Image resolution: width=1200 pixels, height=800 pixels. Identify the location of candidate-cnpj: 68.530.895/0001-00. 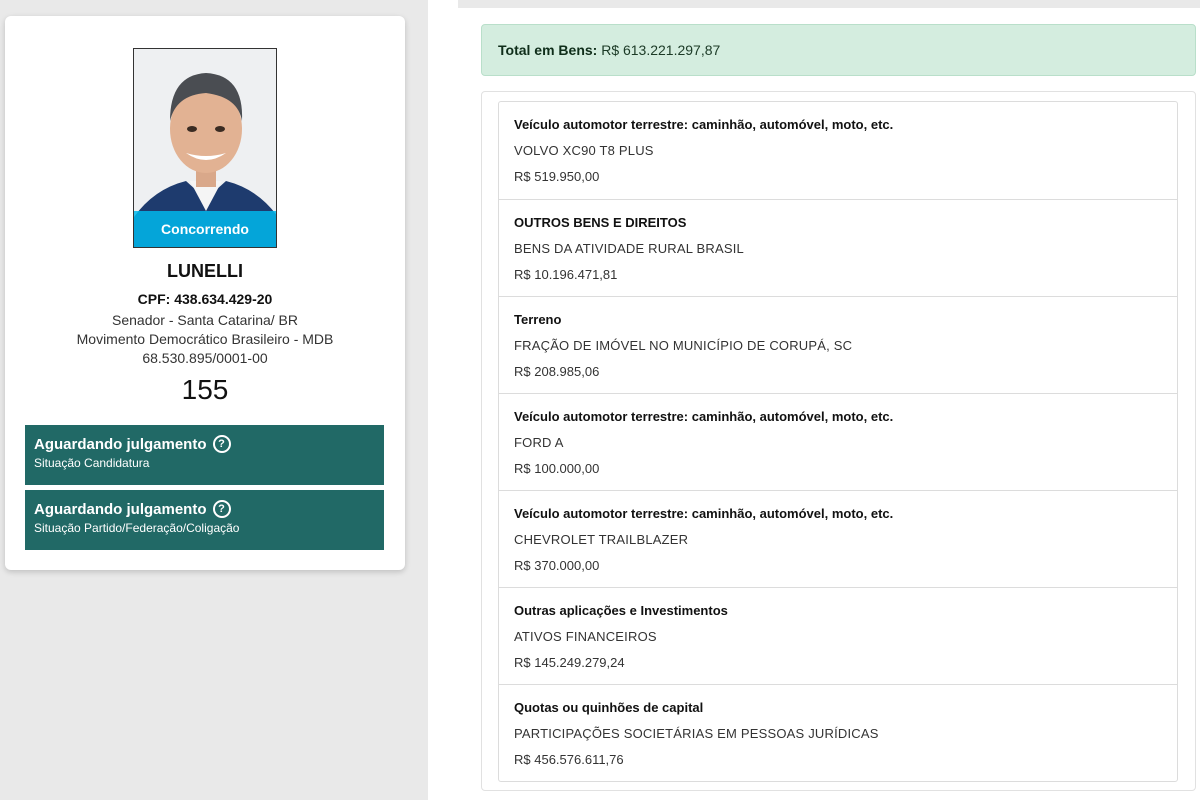
(205, 358).